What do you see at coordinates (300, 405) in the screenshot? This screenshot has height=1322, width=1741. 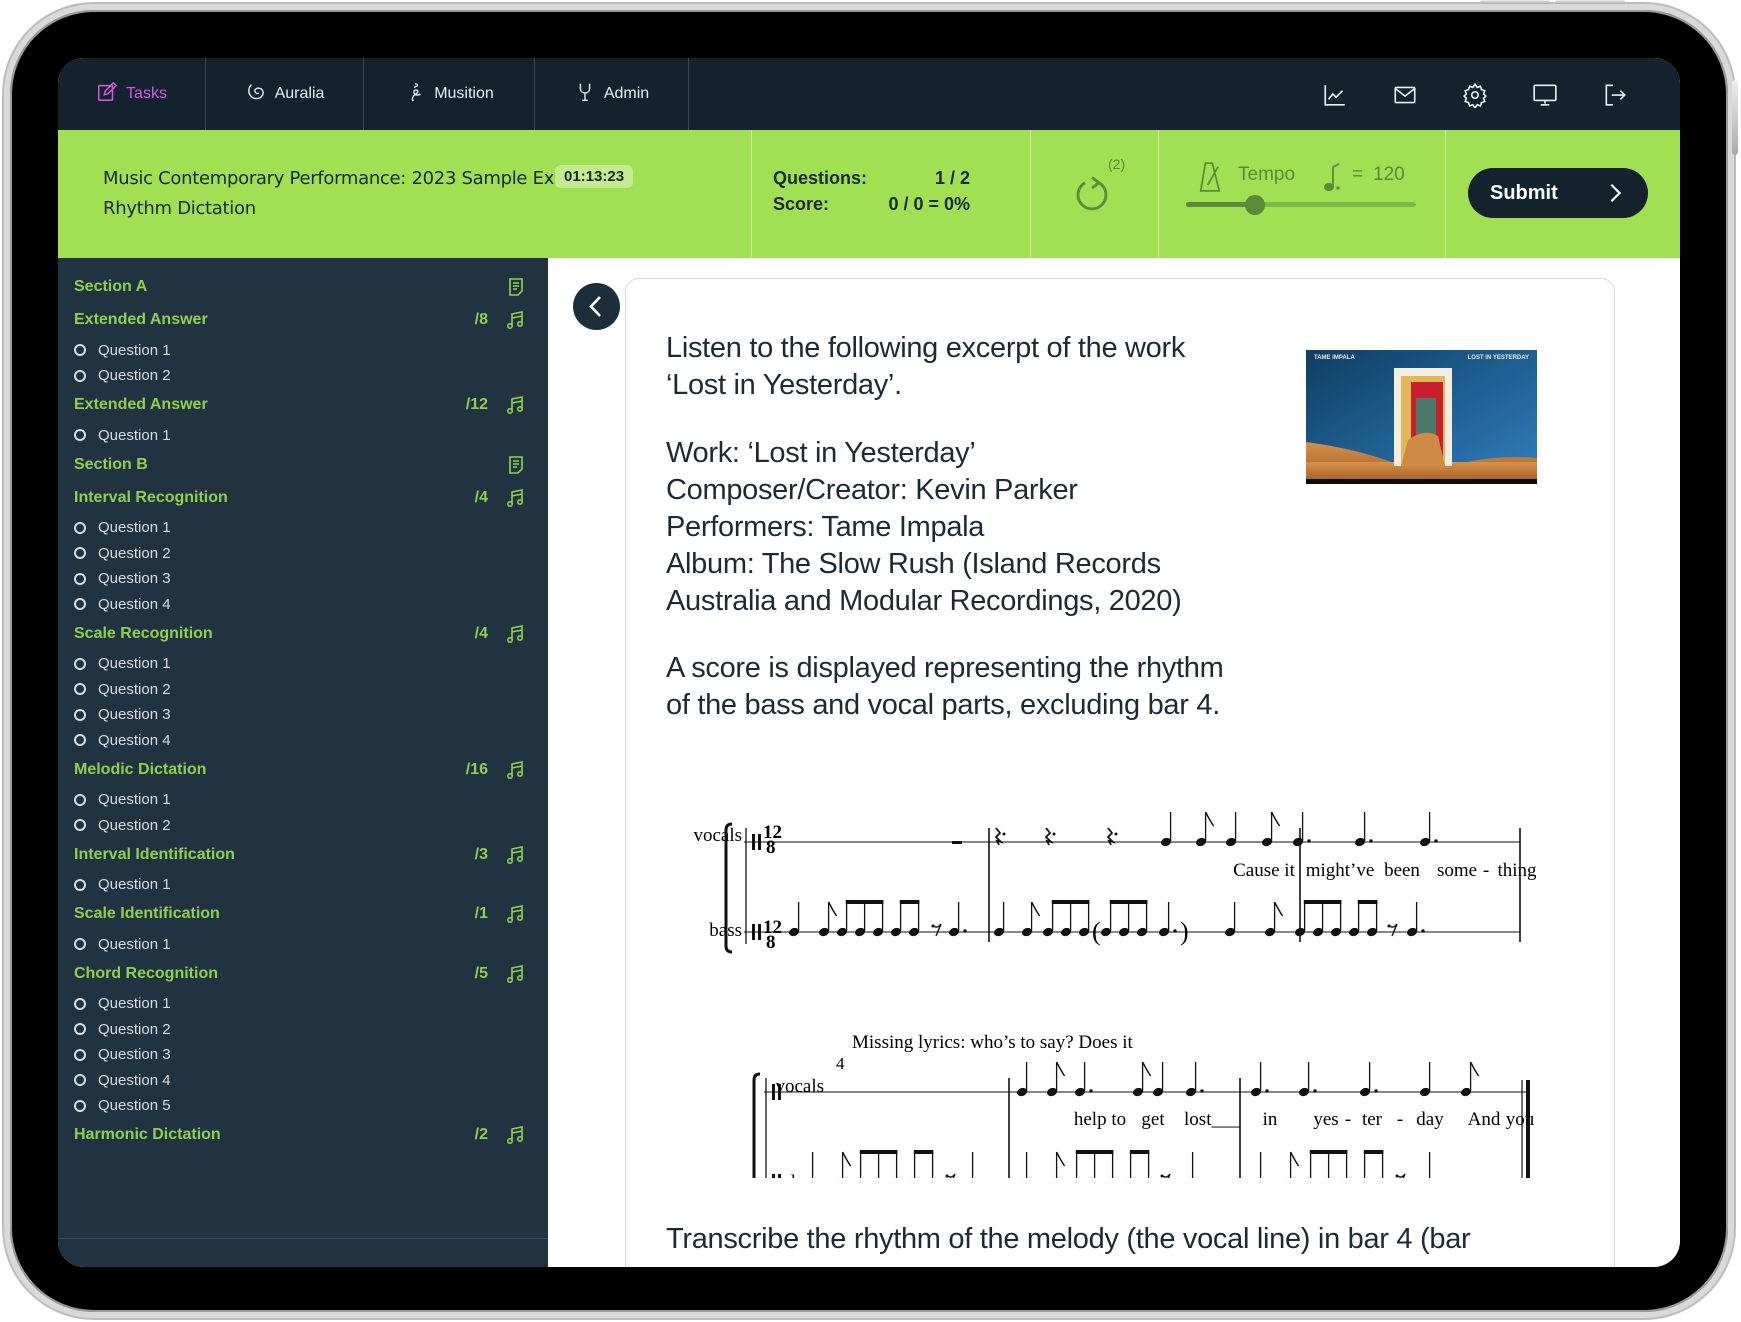 I see `sidebar-task-header: Extended Answer/12` at bounding box center [300, 405].